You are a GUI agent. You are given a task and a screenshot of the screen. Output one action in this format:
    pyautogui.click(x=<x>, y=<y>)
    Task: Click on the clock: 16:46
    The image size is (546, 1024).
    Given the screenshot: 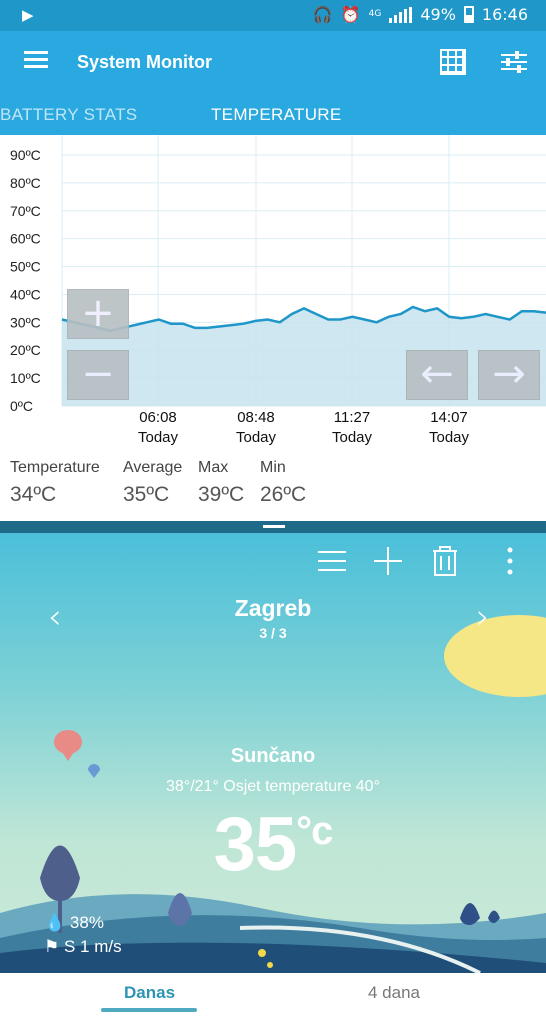 What is the action you would take?
    pyautogui.click(x=504, y=14)
    